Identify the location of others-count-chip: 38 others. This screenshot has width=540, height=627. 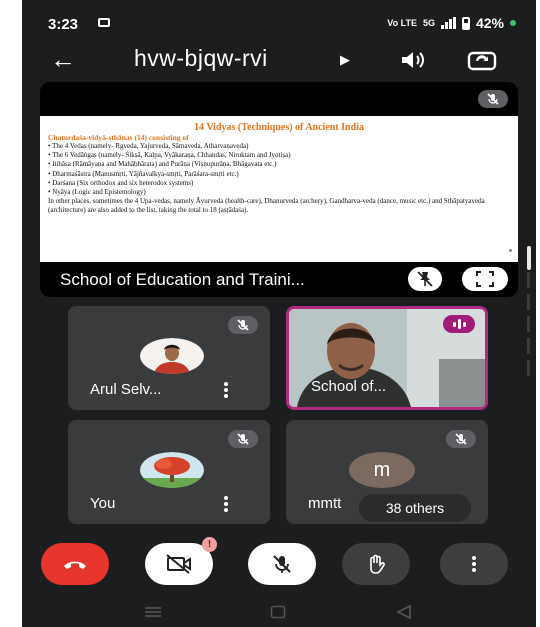
(415, 508).